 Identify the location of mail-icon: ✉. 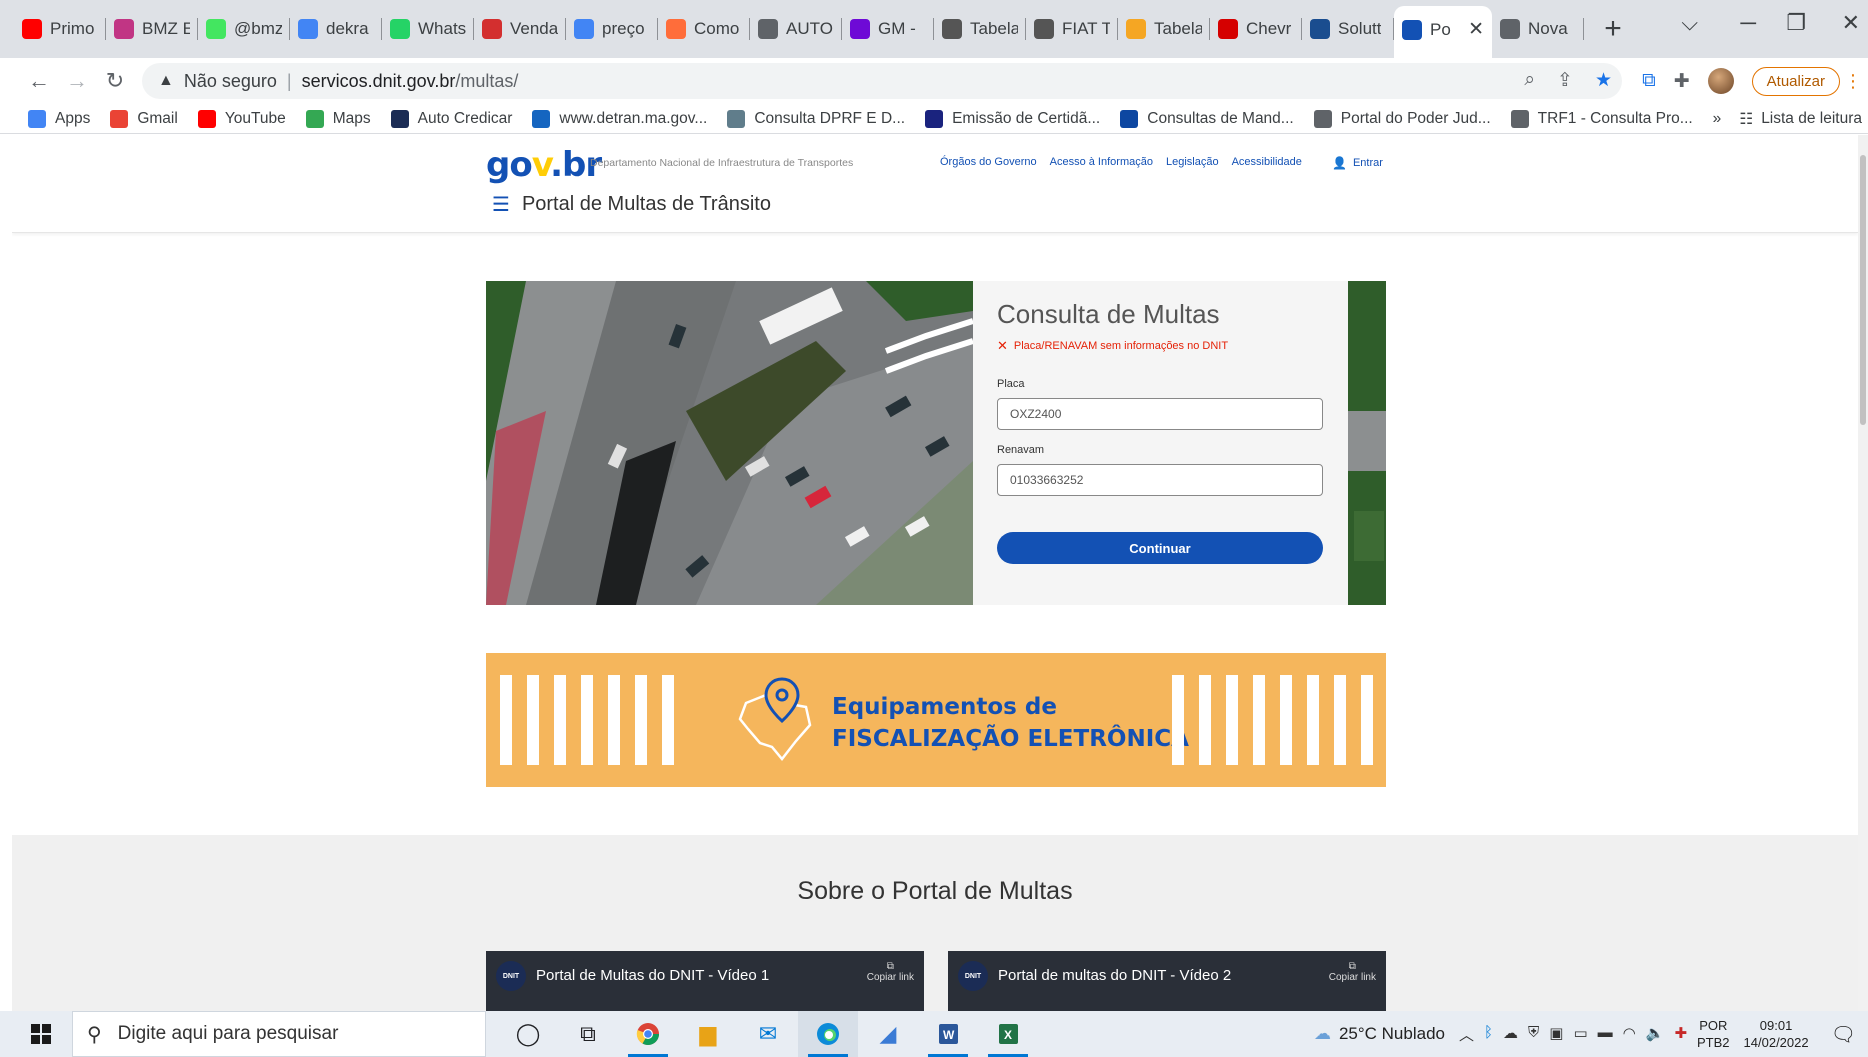
(768, 1034).